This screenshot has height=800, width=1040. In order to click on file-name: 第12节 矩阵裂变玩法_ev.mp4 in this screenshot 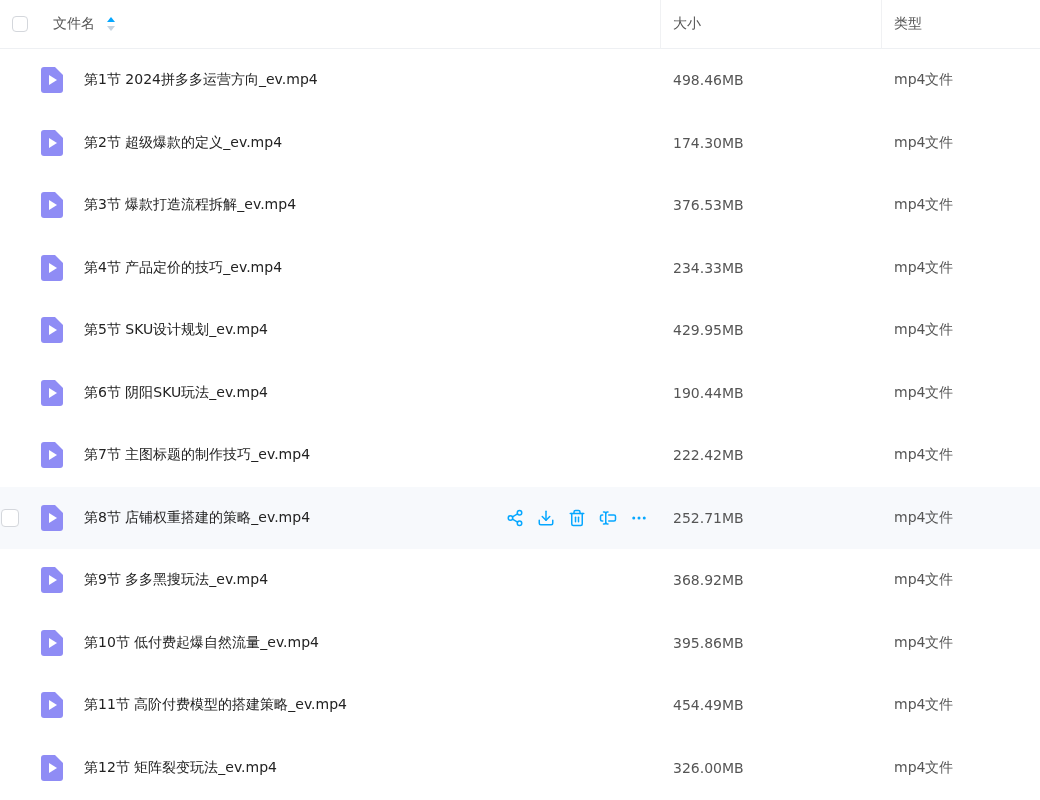, I will do `click(180, 767)`.